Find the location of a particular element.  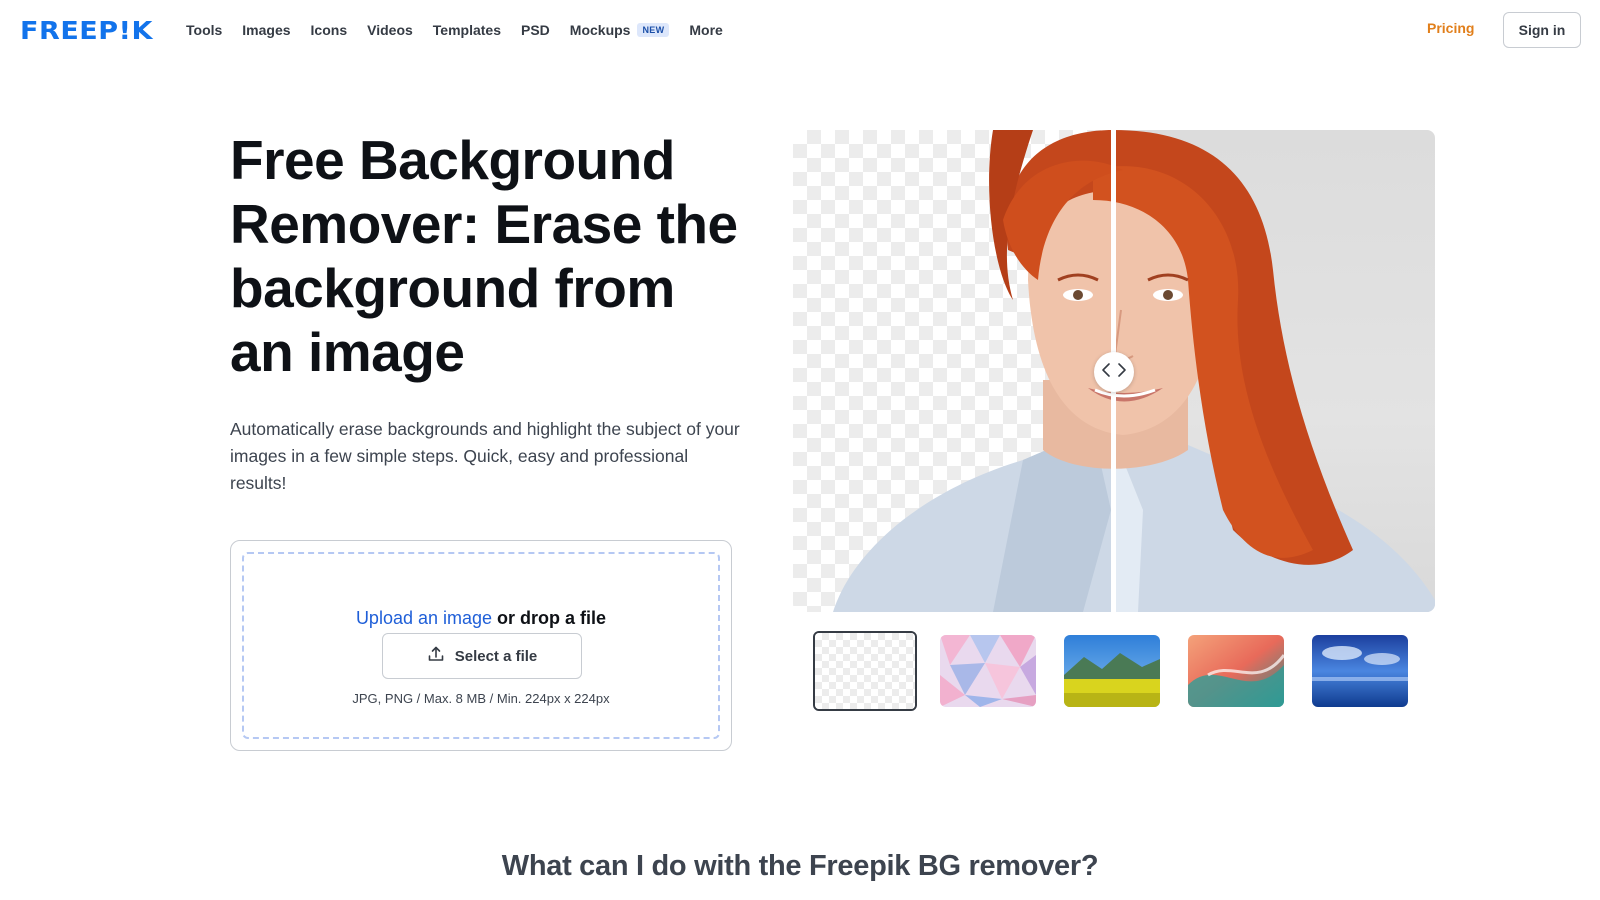

nav-tools-label: Tools is located at coordinates (204, 30).